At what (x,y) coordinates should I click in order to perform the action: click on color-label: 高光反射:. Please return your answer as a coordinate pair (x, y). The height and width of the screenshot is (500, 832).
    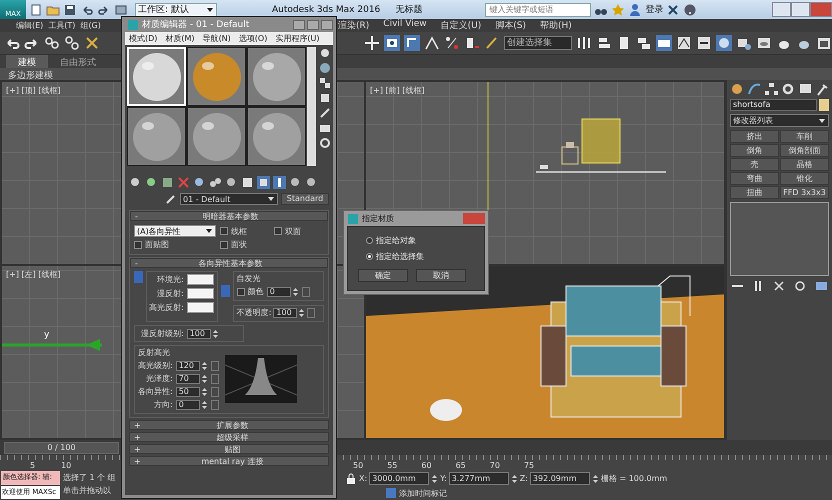
    Looking at the image, I should click on (166, 307).